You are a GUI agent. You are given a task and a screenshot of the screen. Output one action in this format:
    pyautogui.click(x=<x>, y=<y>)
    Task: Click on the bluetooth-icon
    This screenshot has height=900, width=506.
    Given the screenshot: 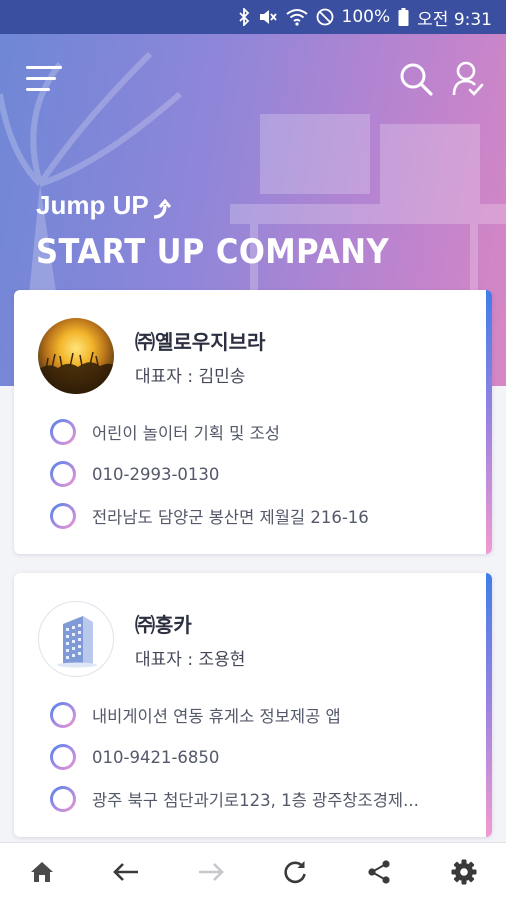 What is the action you would take?
    pyautogui.click(x=244, y=17)
    